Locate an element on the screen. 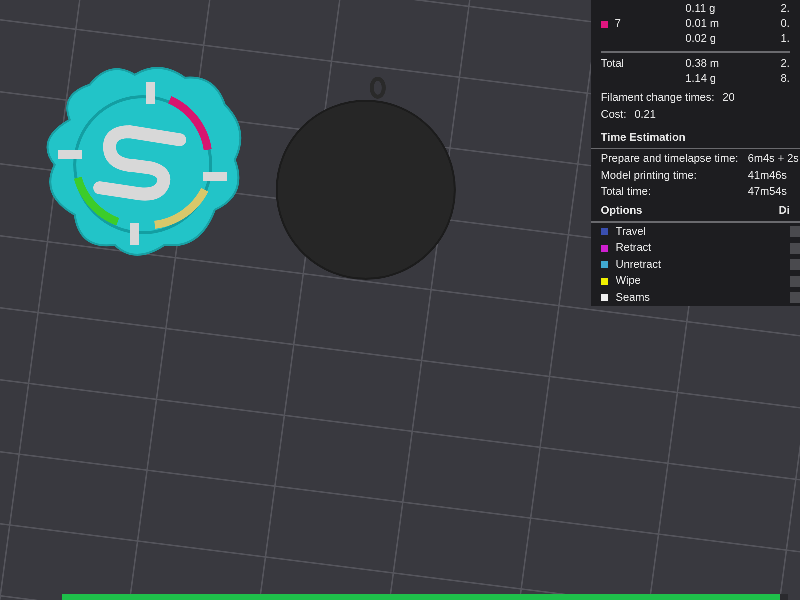  filament-length: 0.01 m is located at coordinates (703, 24).